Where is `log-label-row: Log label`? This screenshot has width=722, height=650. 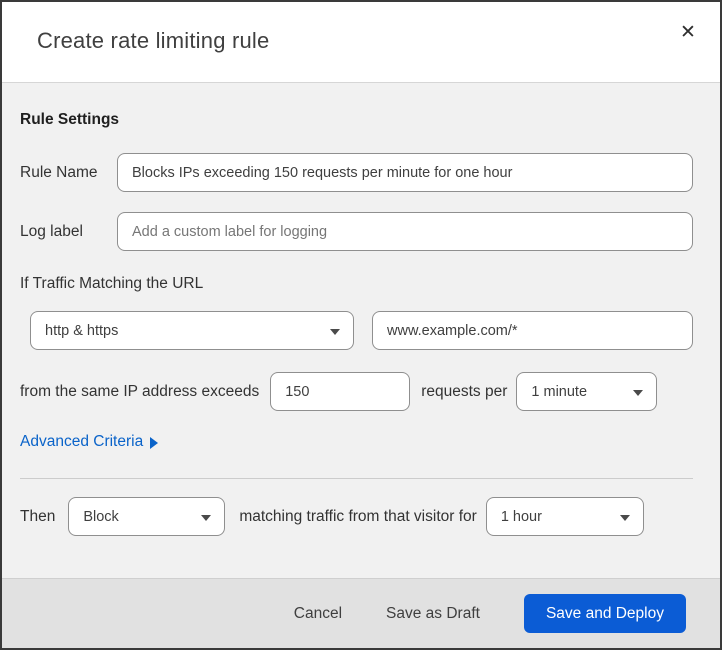 log-label-row: Log label is located at coordinates (356, 231).